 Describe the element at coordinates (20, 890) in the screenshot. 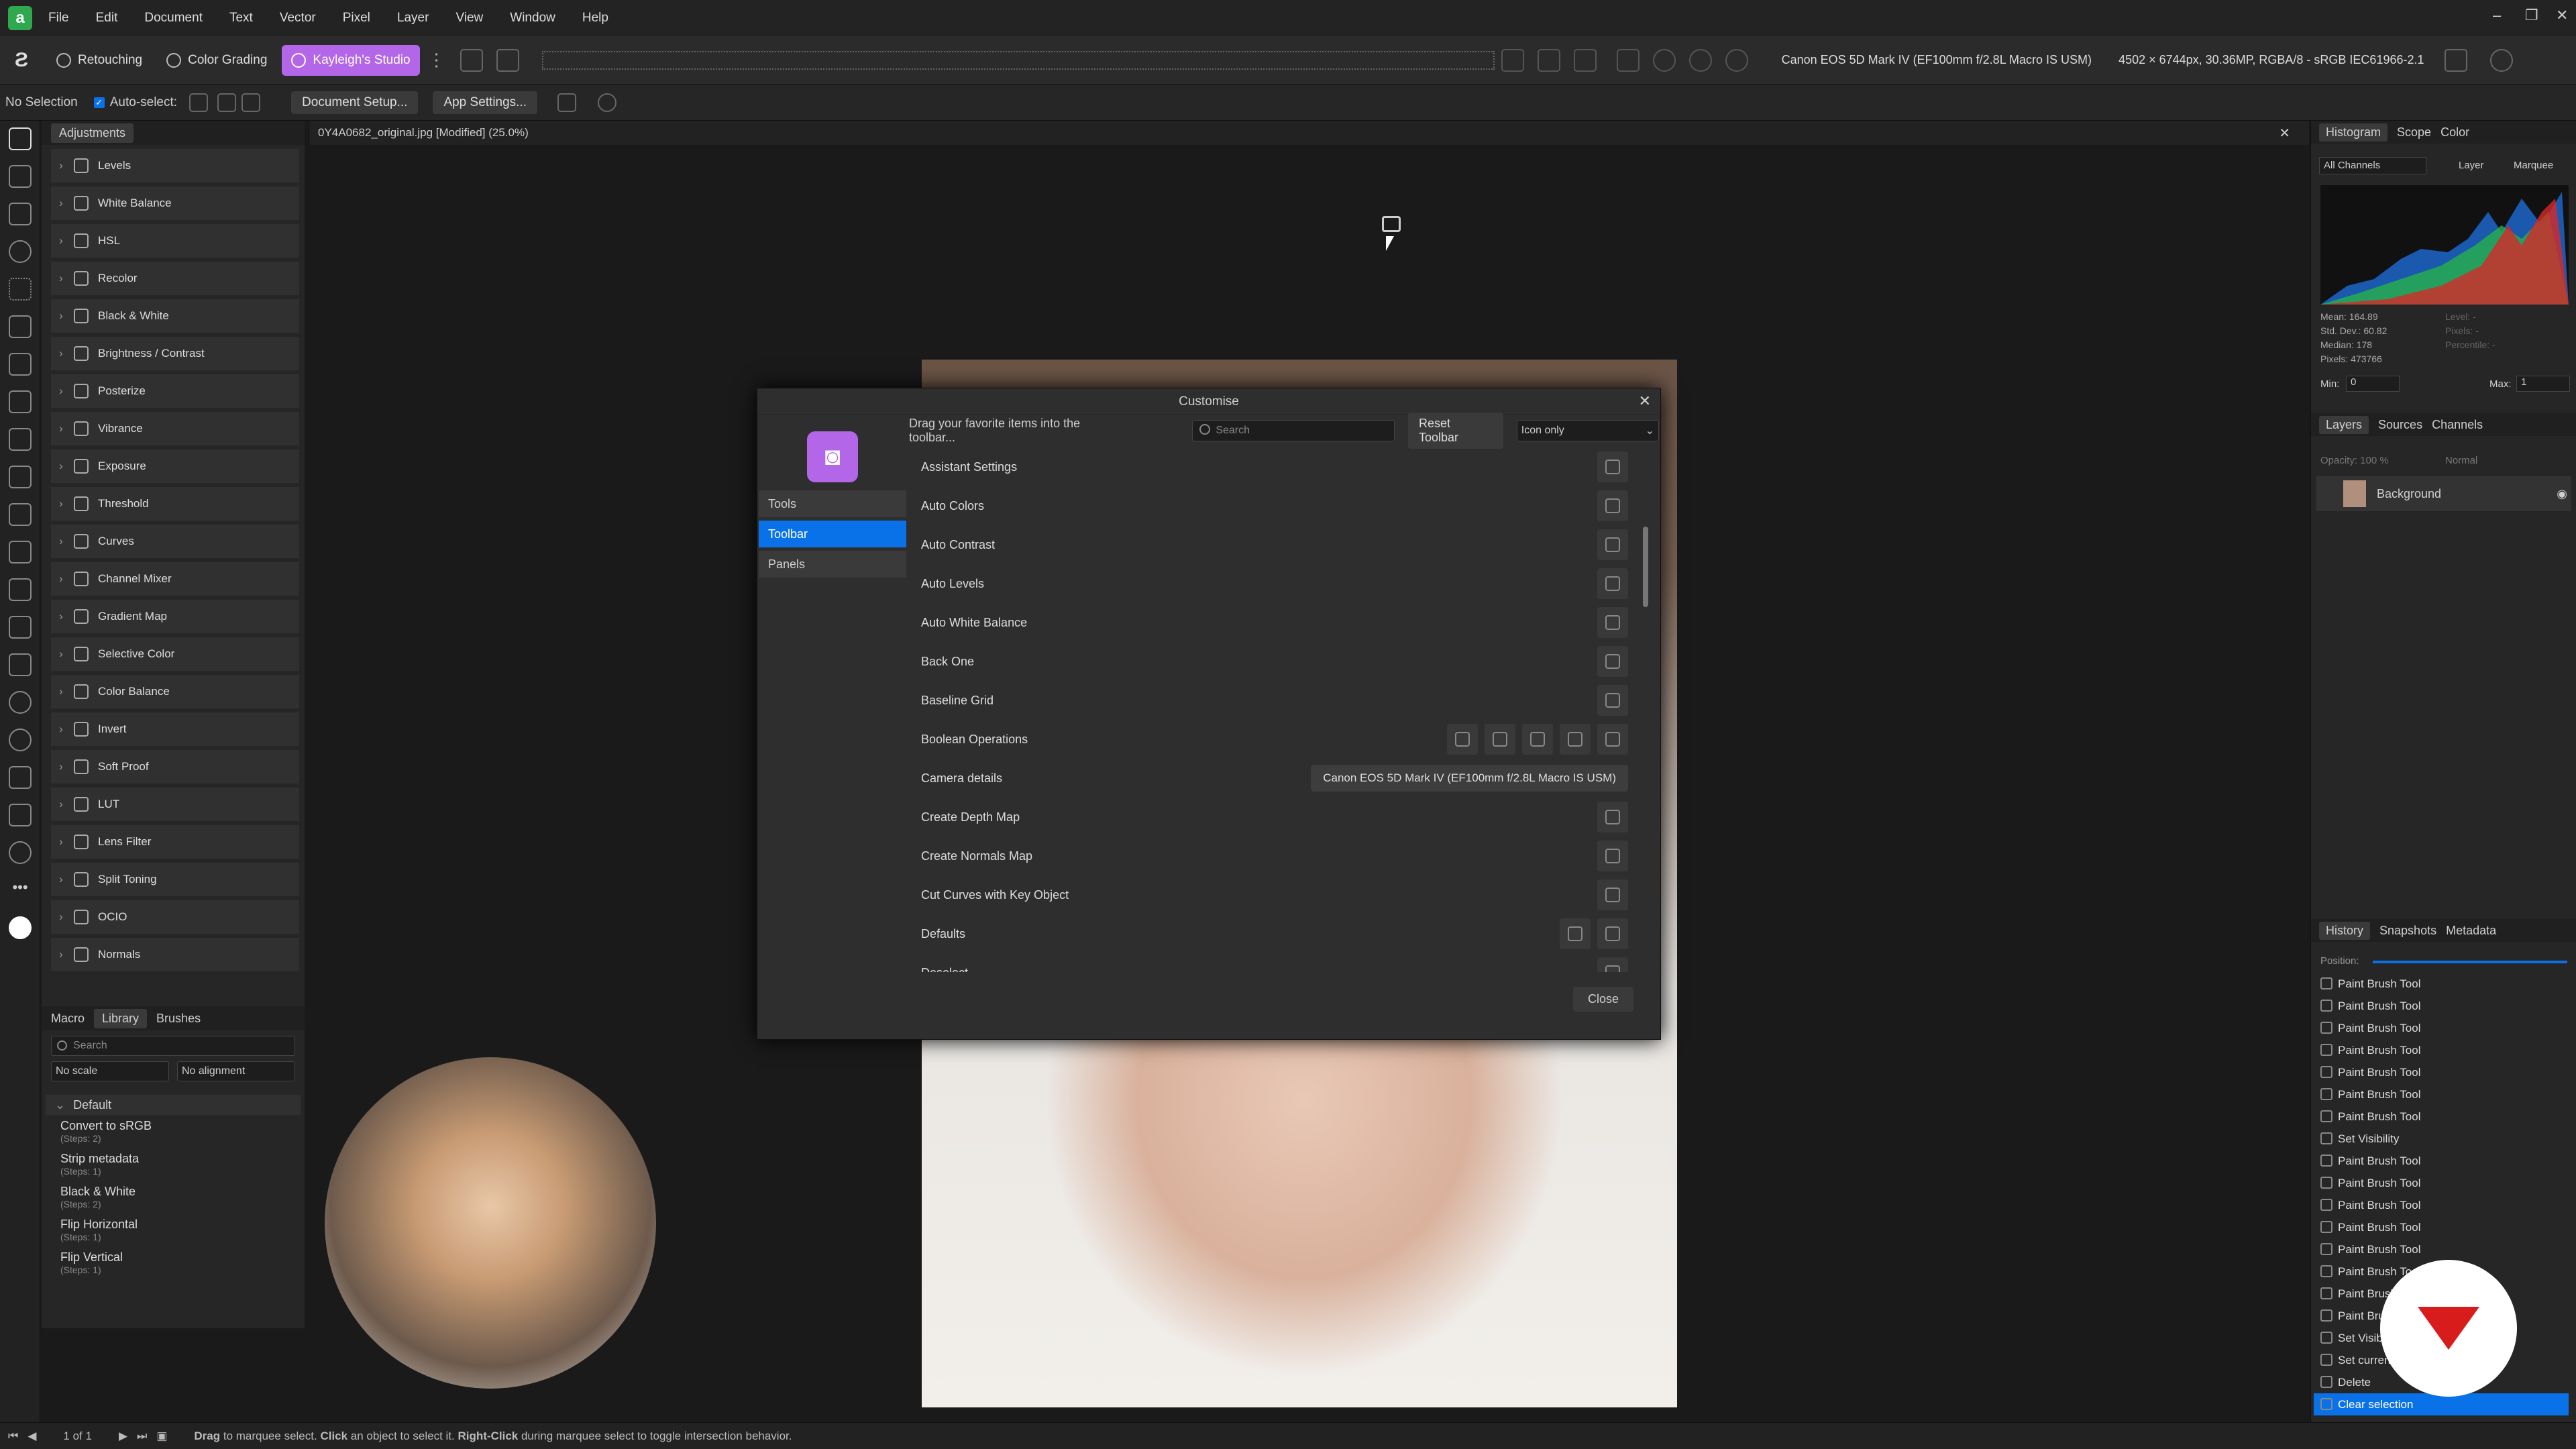

I see `more-tools-icon: •••` at that location.